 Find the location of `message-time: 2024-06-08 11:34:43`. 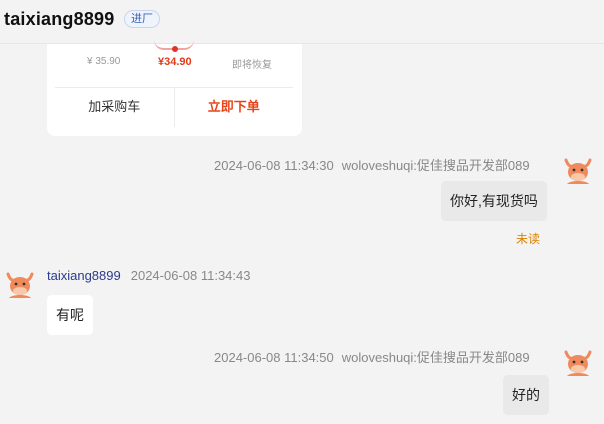

message-time: 2024-06-08 11:34:43 is located at coordinates (190, 275).